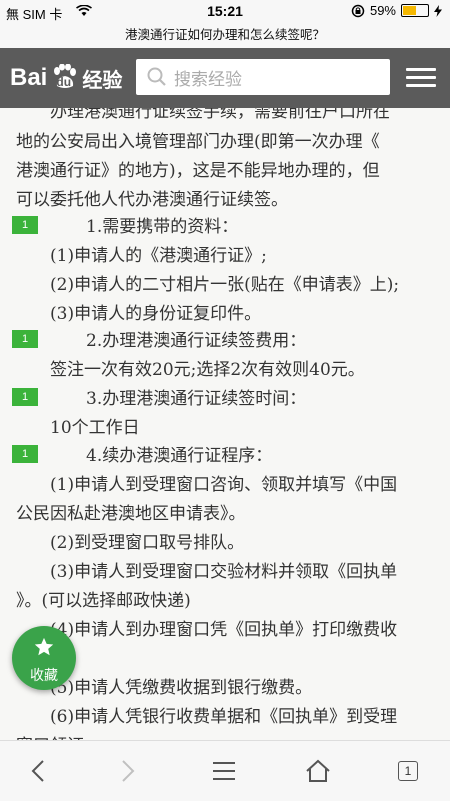 This screenshot has width=450, height=801. What do you see at coordinates (382, 10) in the screenshot?
I see `battery-percent: 59%` at bounding box center [382, 10].